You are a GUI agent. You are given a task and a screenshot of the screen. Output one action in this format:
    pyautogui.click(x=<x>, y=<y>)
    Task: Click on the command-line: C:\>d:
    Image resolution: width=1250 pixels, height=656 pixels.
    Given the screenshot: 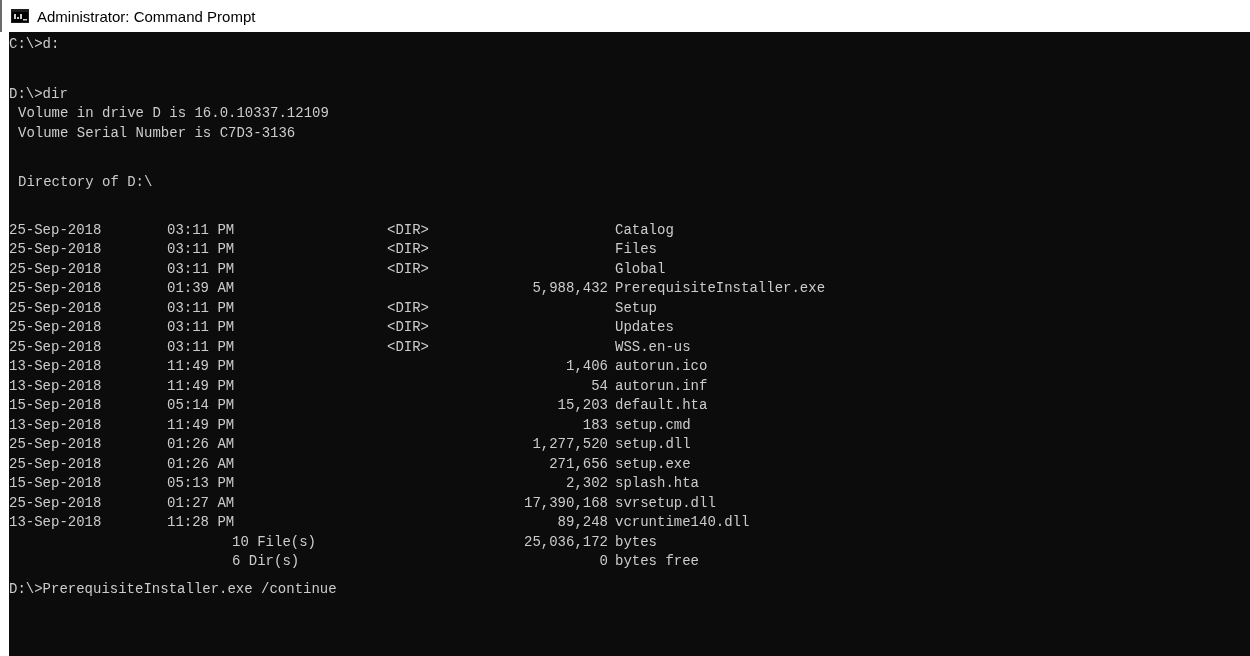 What is the action you would take?
    pyautogui.click(x=34, y=44)
    